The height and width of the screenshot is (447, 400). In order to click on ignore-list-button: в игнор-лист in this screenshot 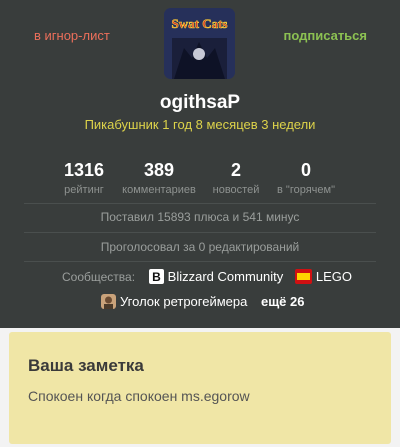, I will do `click(72, 35)`.